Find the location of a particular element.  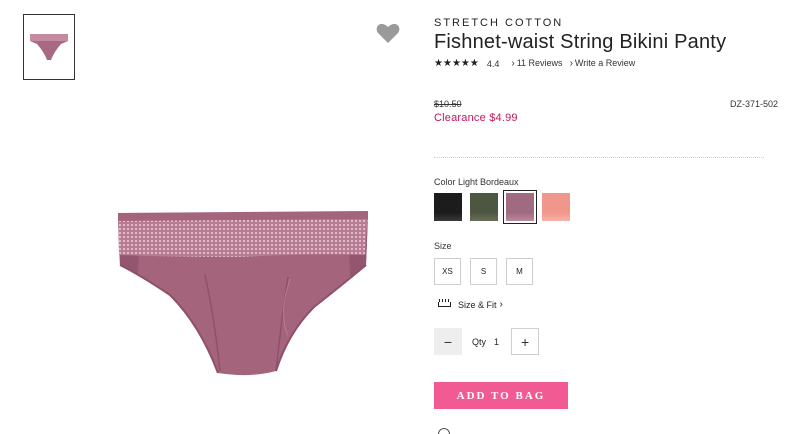

sale-price: Clearance $4.99 is located at coordinates (476, 118).